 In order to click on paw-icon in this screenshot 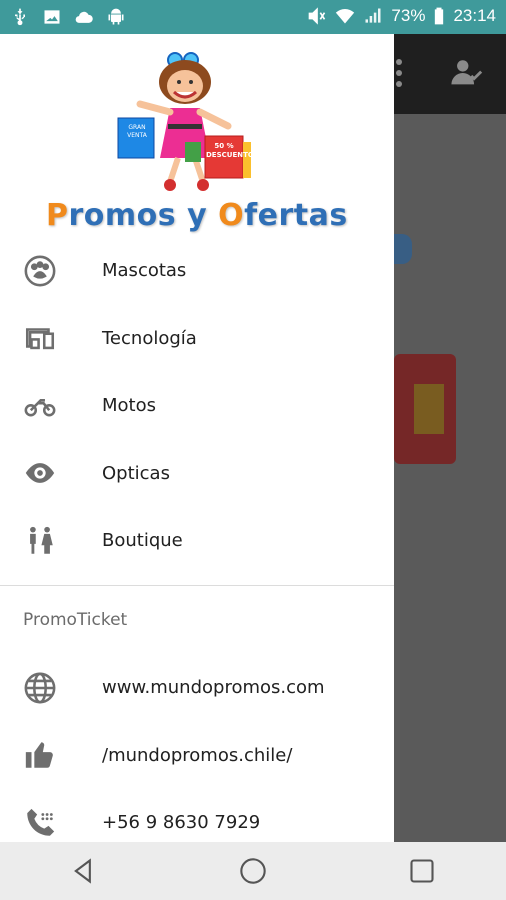, I will do `click(40, 271)`.